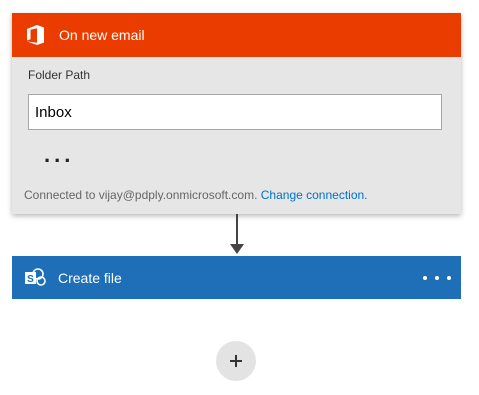  Describe the element at coordinates (314, 195) in the screenshot. I see `change-connection-link: Change connection.` at that location.